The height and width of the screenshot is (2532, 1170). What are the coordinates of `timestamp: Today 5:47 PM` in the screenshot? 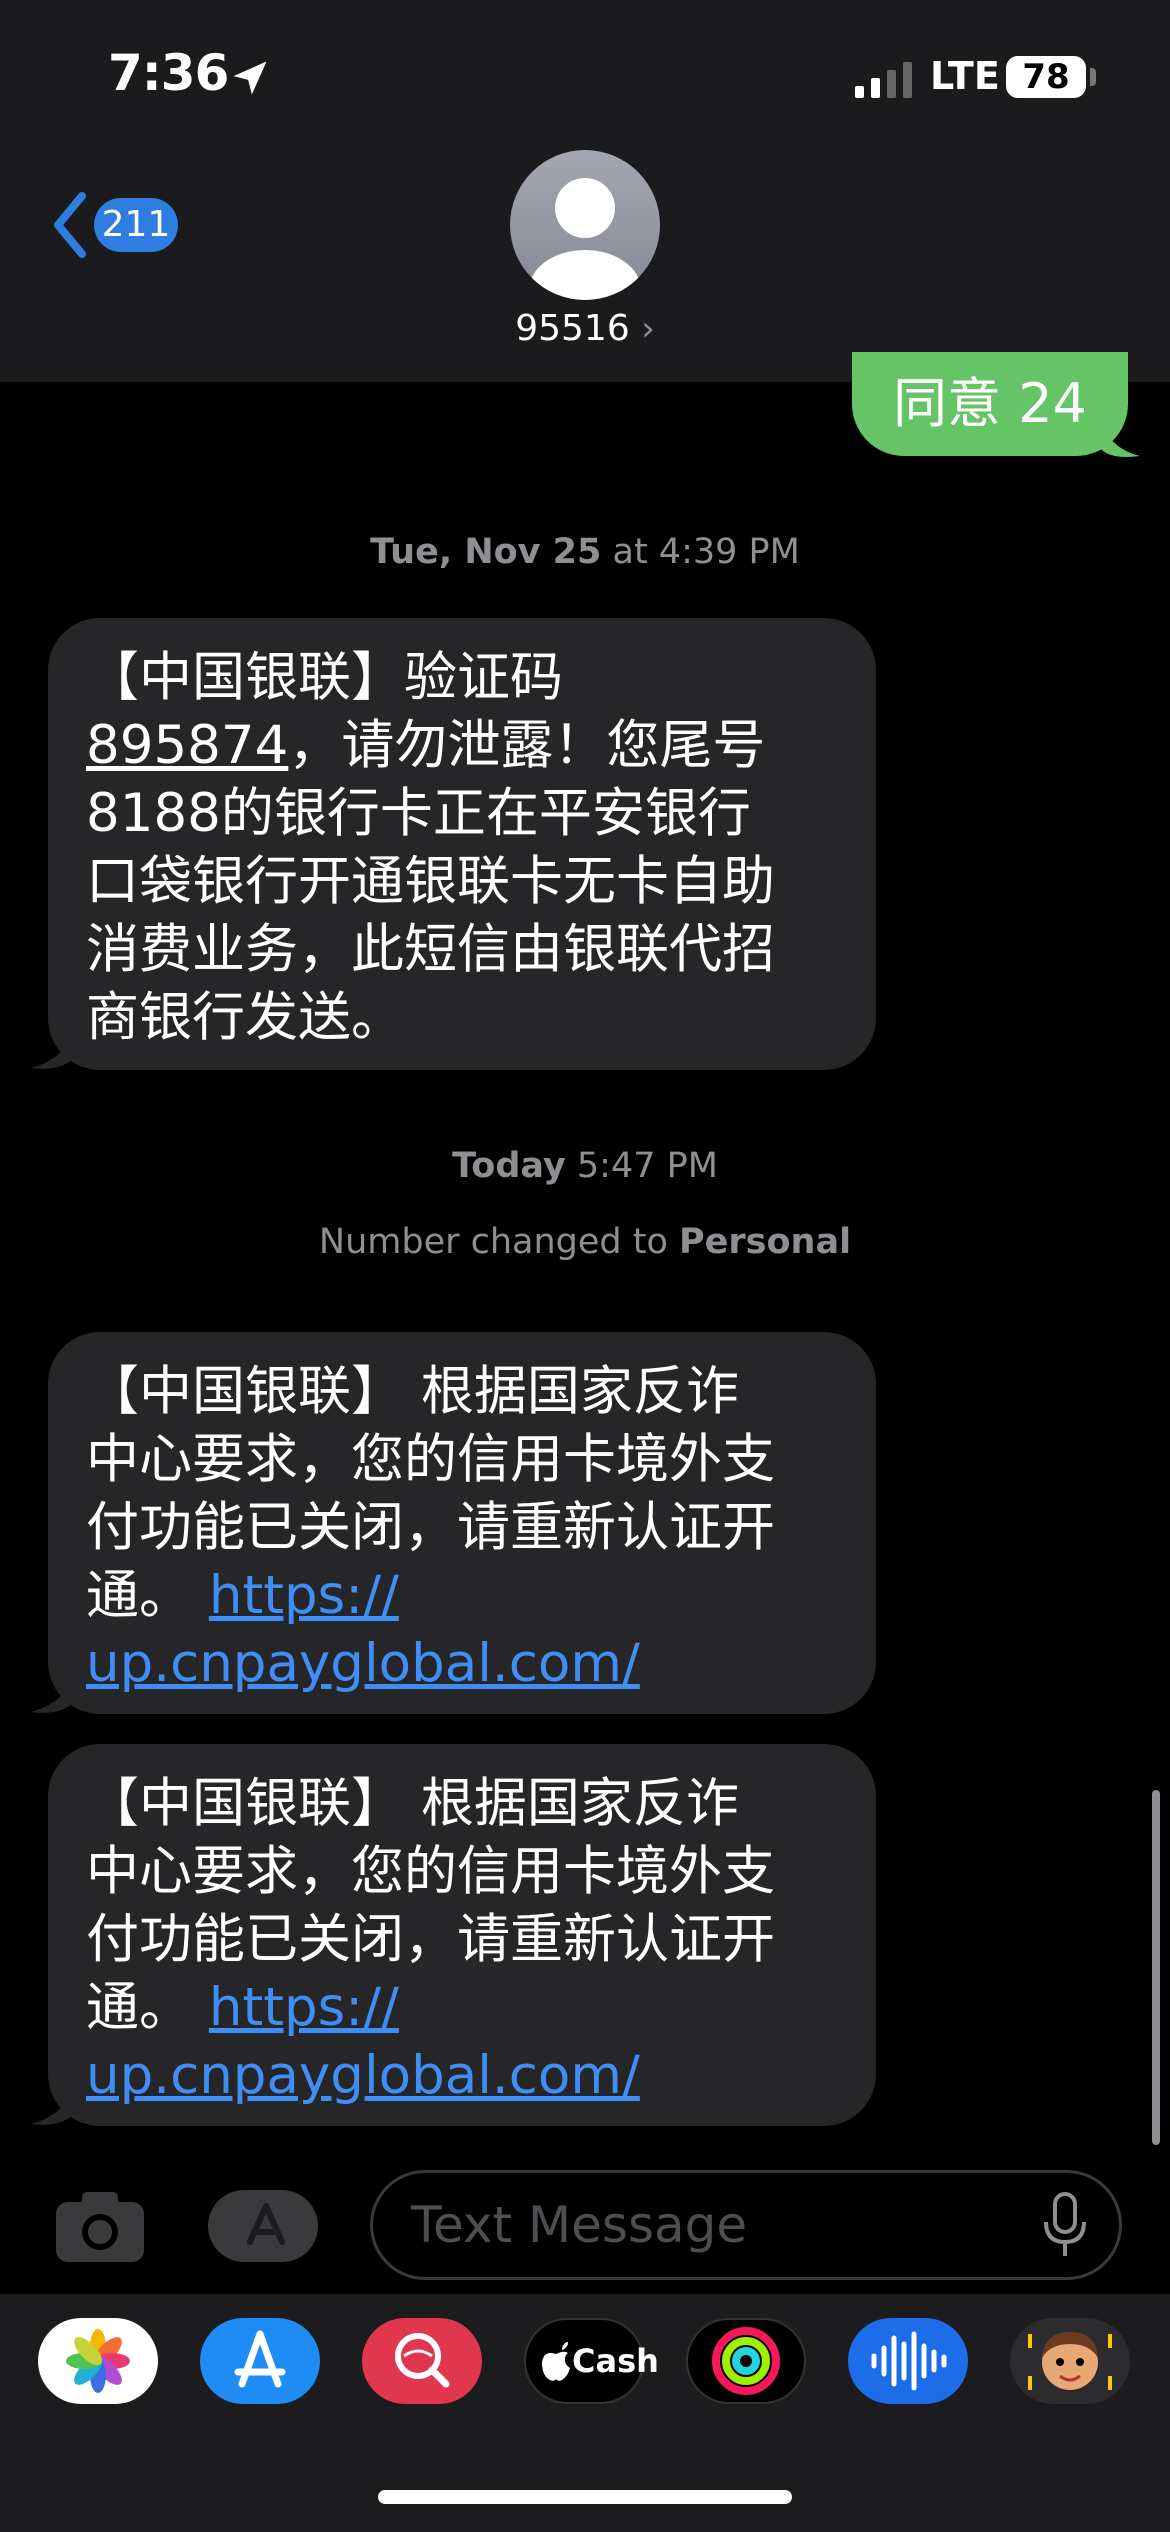 It's located at (585, 1166).